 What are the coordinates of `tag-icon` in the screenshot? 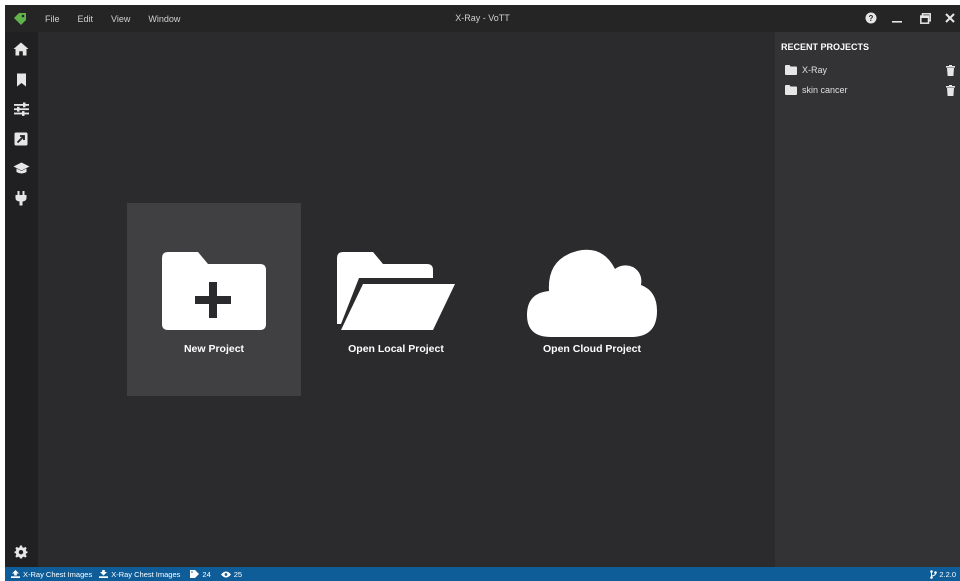 It's located at (195, 574).